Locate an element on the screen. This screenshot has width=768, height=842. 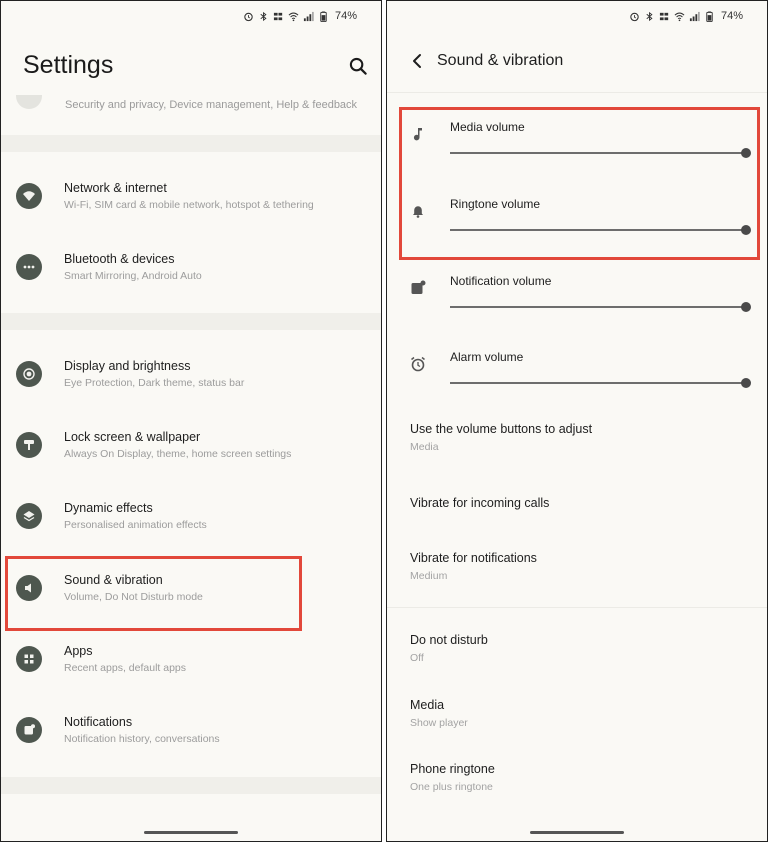
alarm-clock-icon is located at coordinates (418, 364).